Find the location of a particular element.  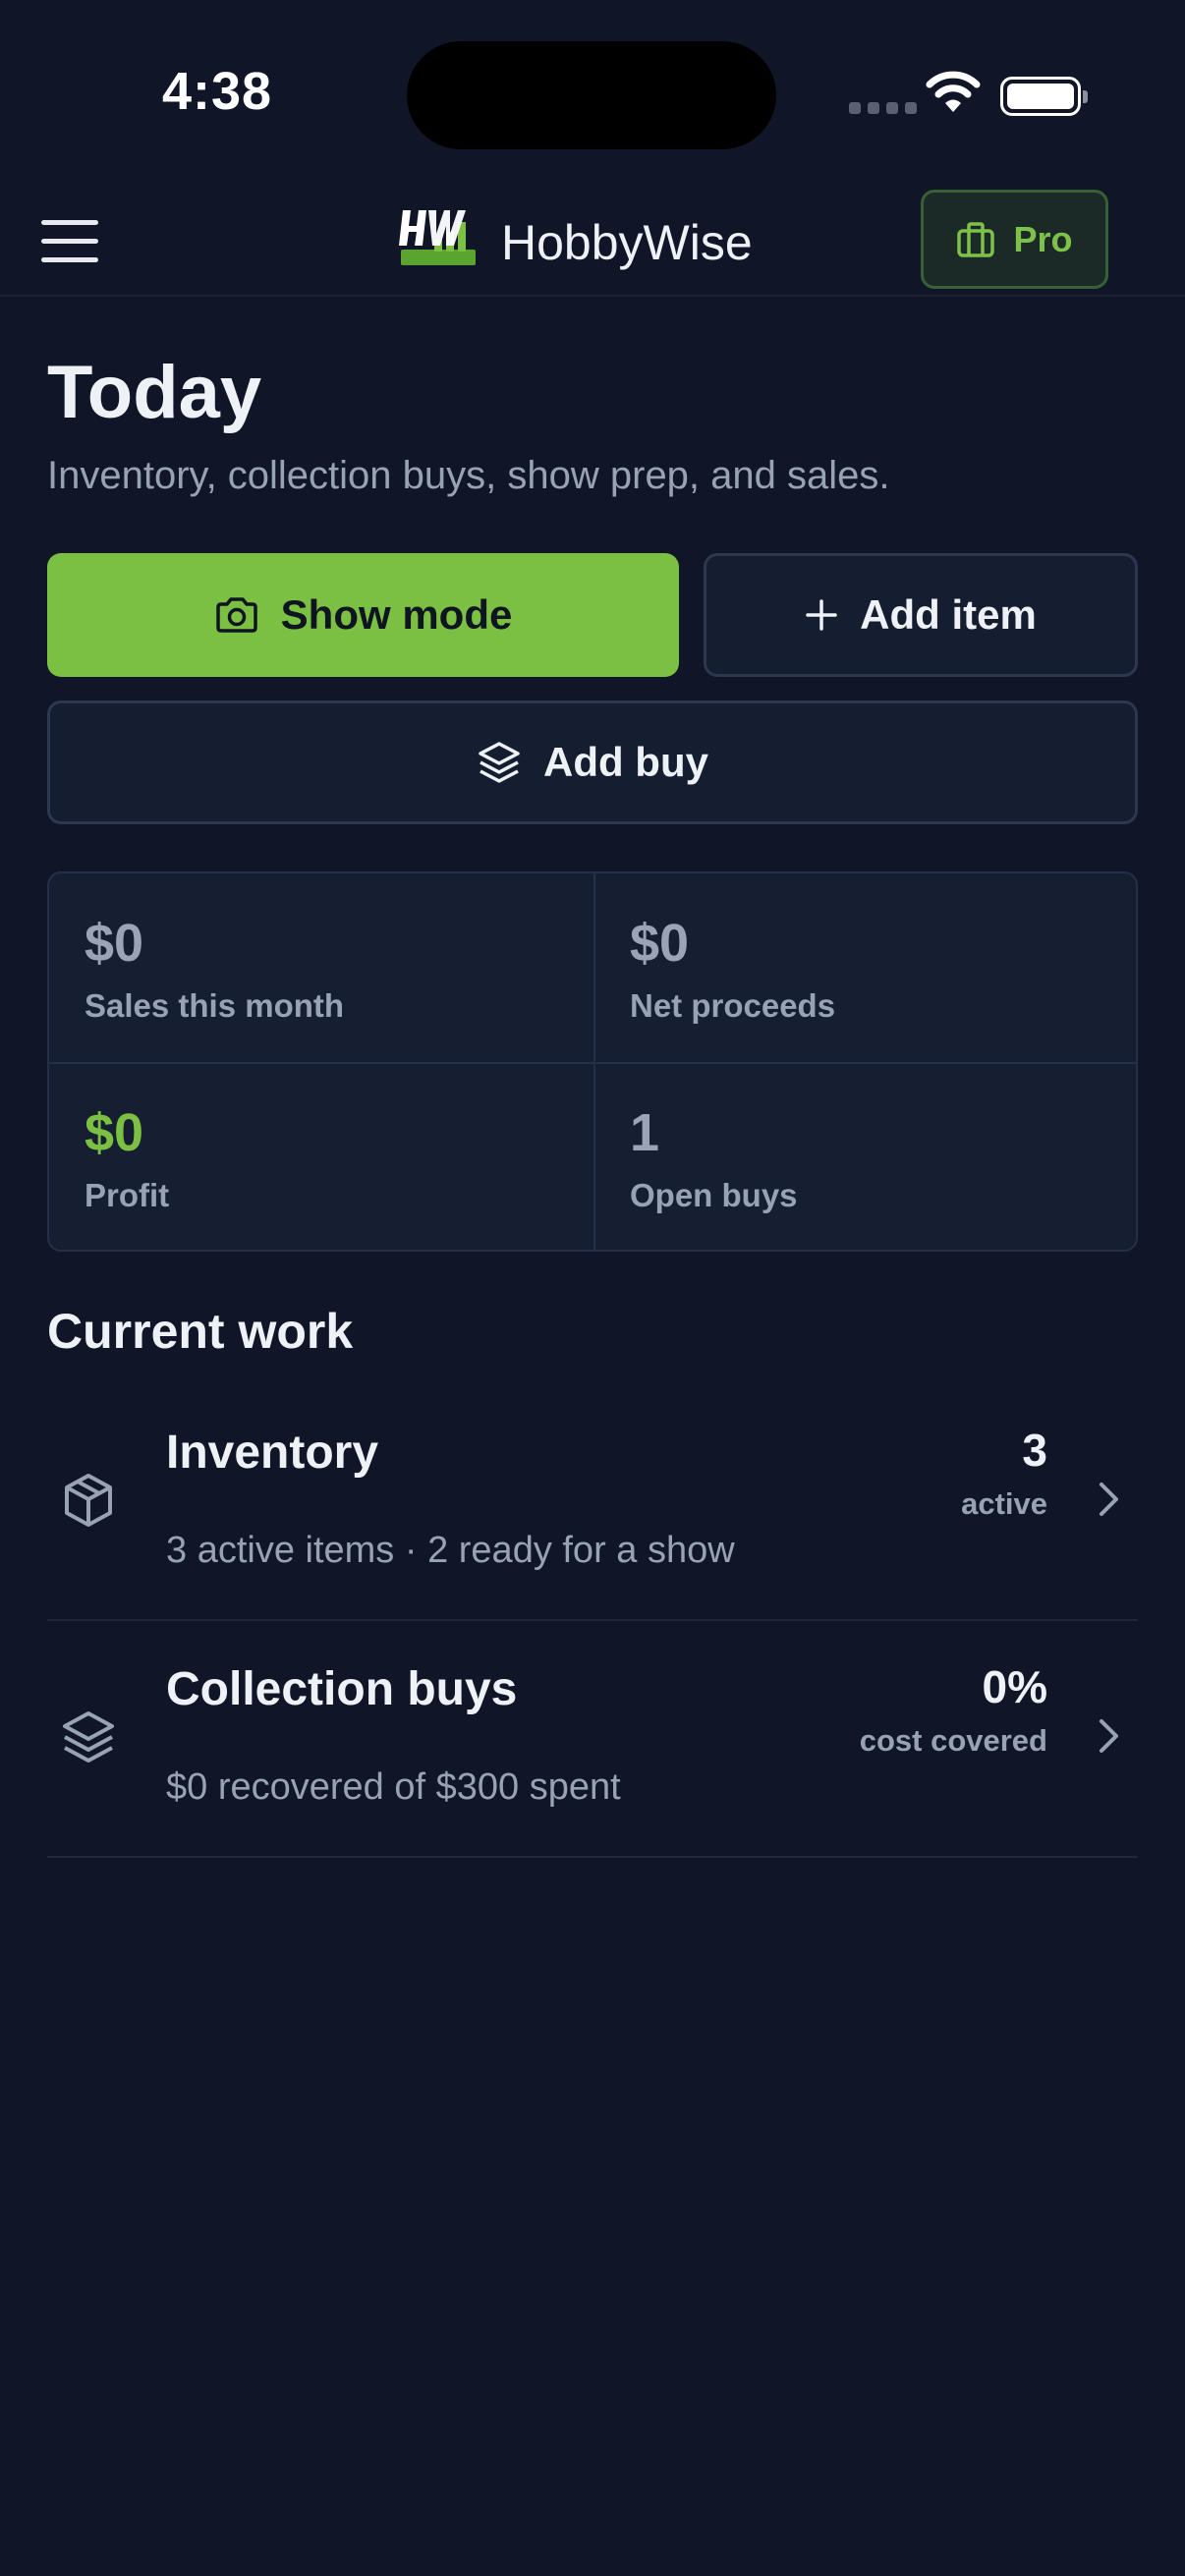

stat-sales-this-month: $0 Sales this month is located at coordinates (340, 969).